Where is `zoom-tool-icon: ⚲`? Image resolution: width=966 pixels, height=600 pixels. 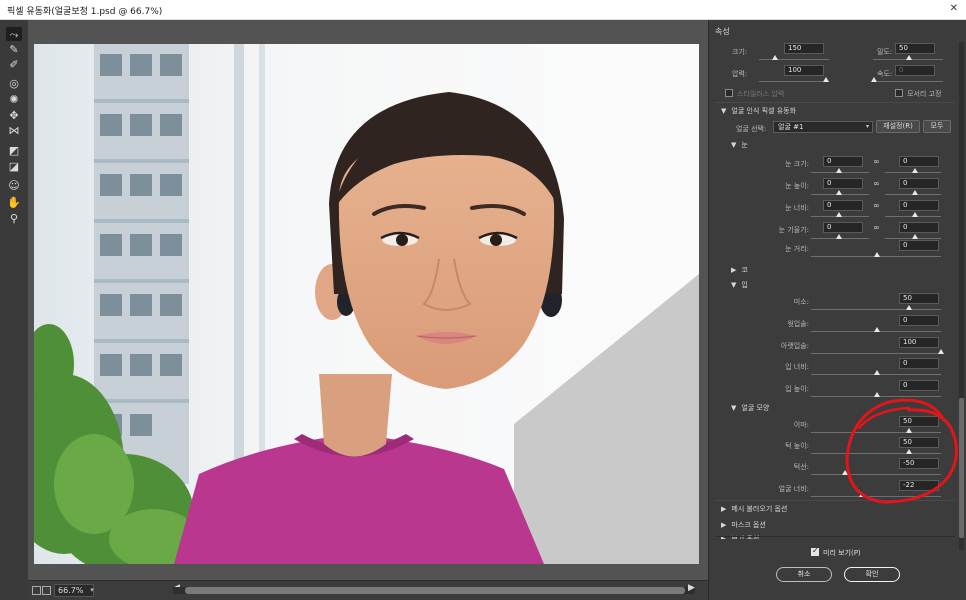 zoom-tool-icon: ⚲ is located at coordinates (14, 218).